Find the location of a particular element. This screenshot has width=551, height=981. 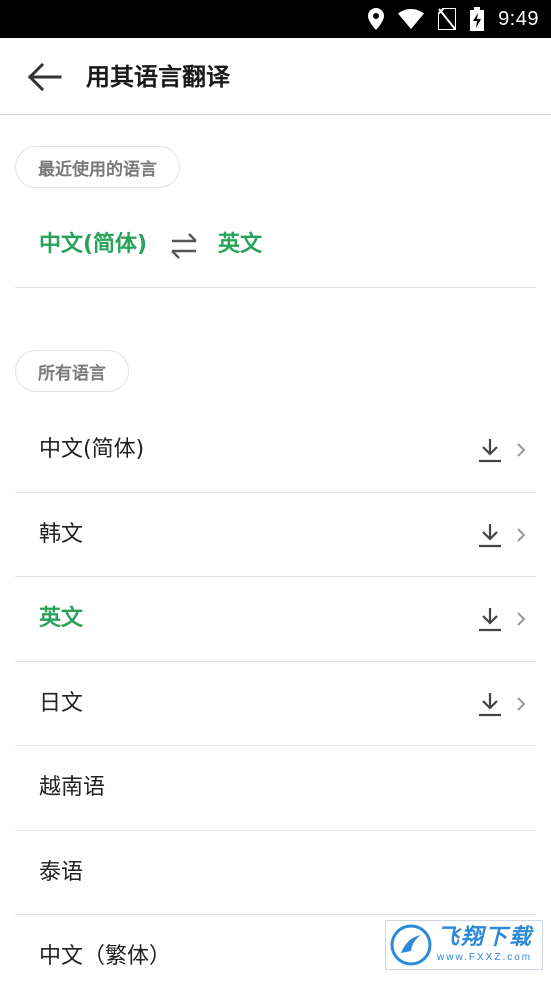

language-label-selected: 英文 is located at coordinates (61, 618).